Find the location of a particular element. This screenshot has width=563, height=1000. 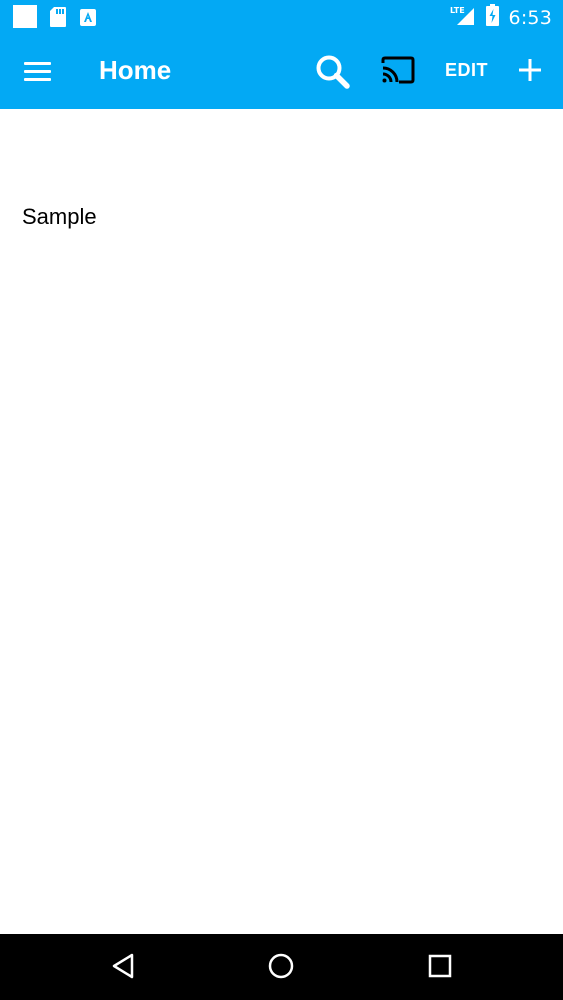

search-icon is located at coordinates (333, 72).